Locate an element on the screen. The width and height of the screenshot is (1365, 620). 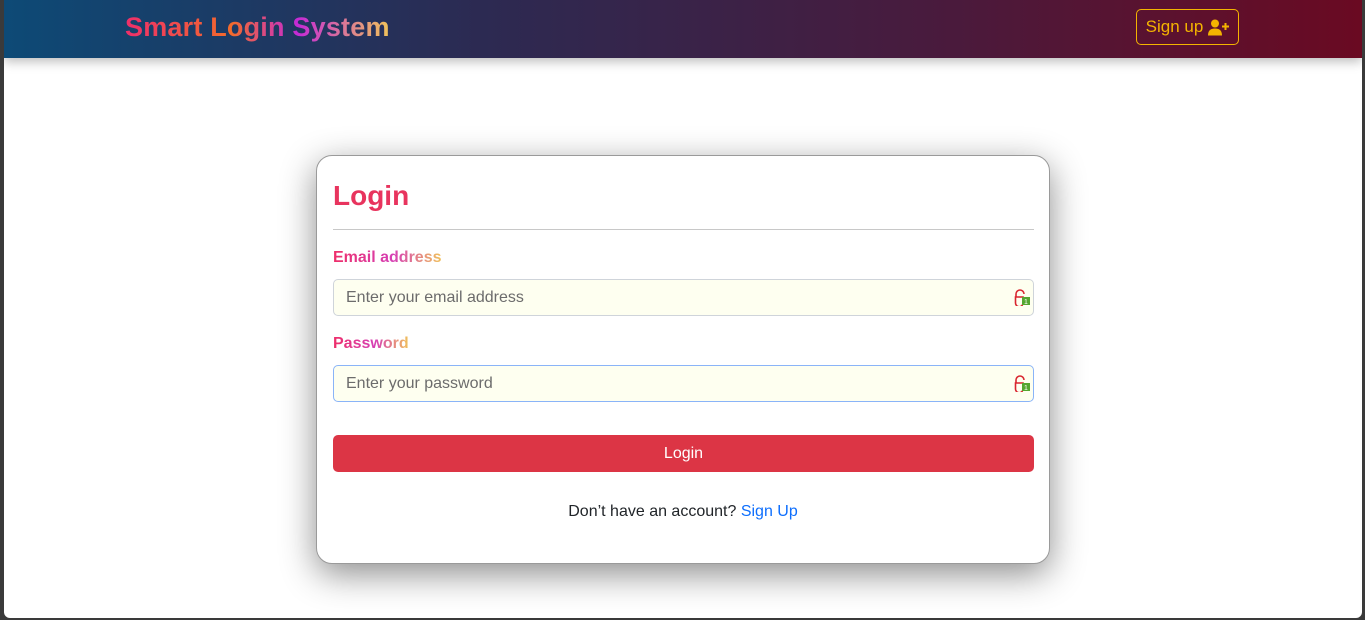
signup-button: Sign up is located at coordinates (1187, 27).